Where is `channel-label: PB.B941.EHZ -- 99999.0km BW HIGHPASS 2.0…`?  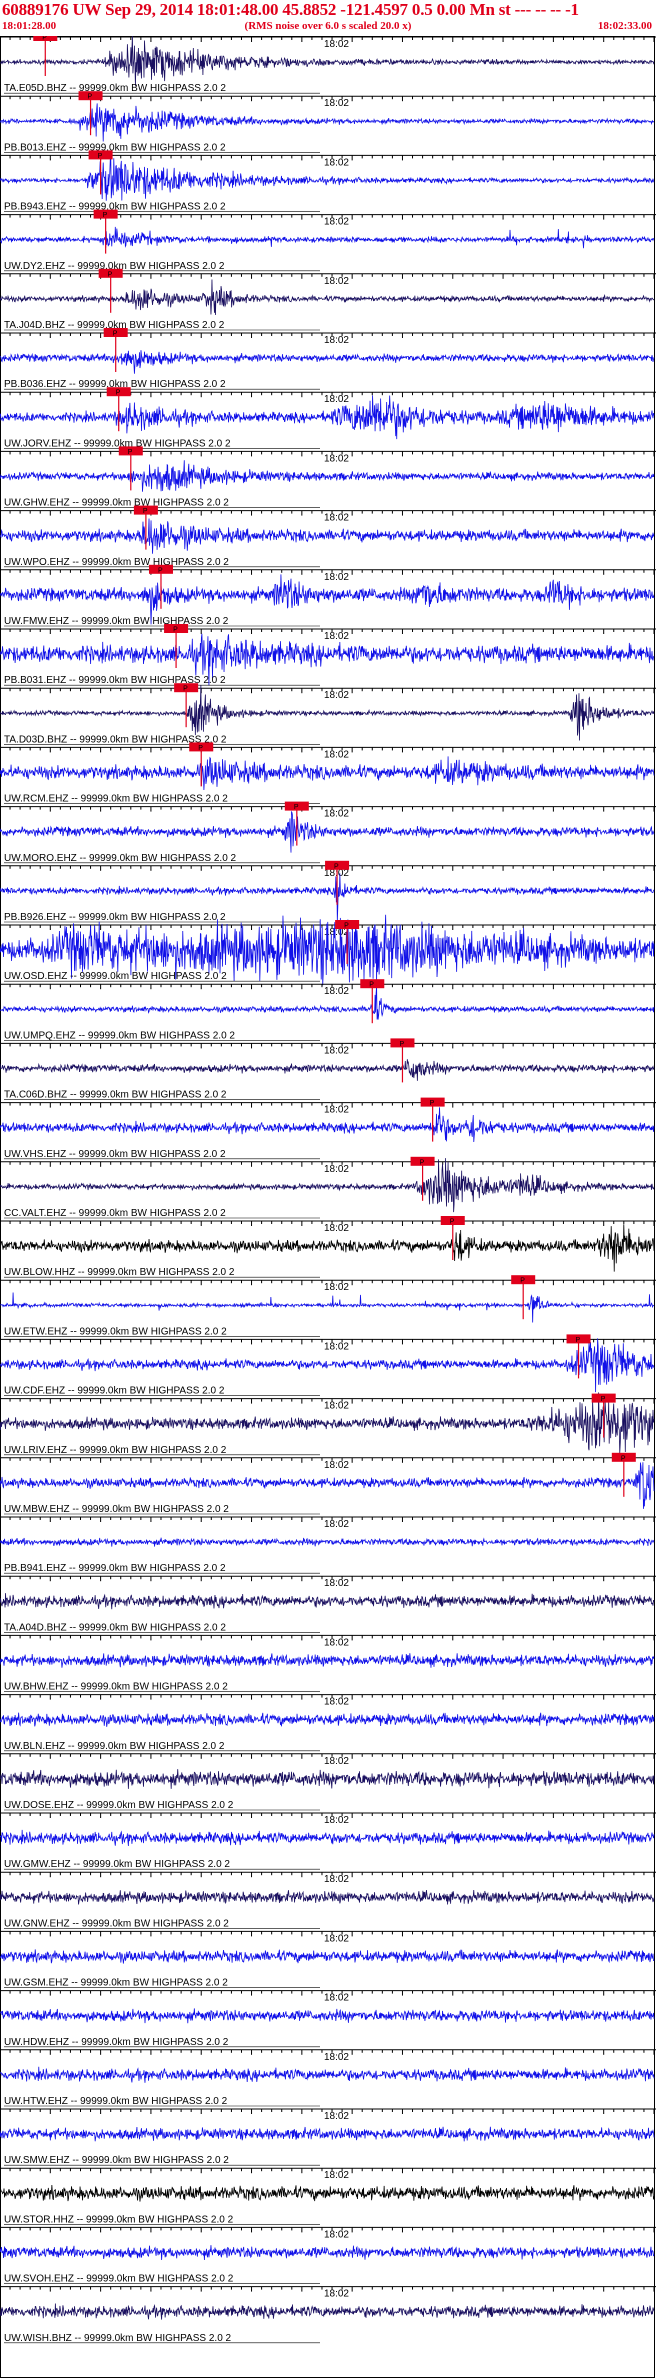
channel-label: PB.B941.EHZ -- 99999.0km BW HIGHPASS 2.0… is located at coordinates (115, 1568).